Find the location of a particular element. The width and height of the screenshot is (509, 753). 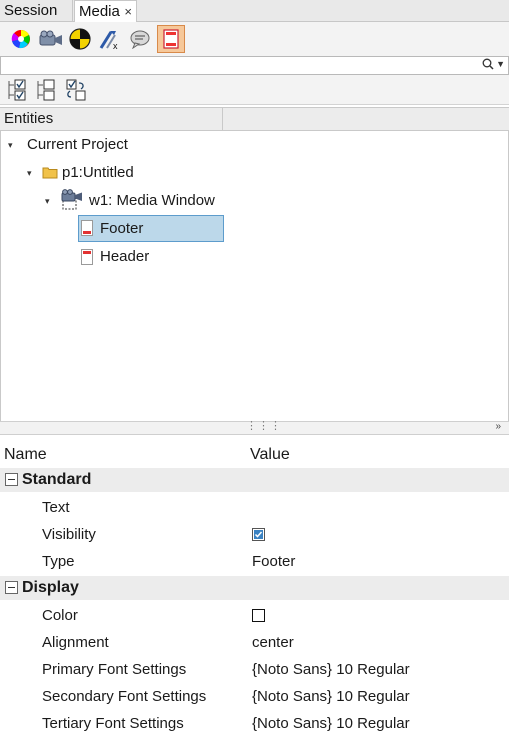

property-name: Primary Font Settings is located at coordinates (114, 669).